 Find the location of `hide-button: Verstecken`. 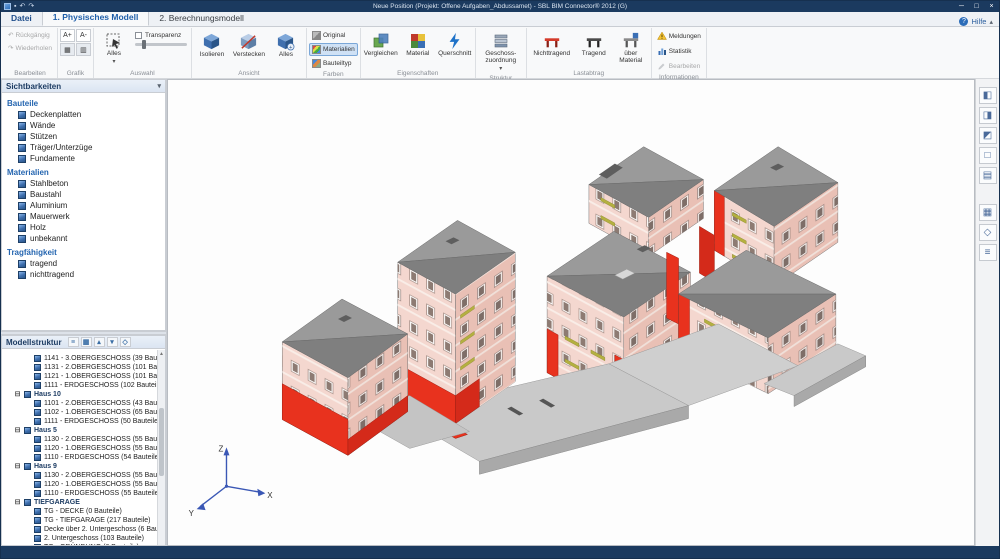

hide-button: Verstecken is located at coordinates (249, 45).